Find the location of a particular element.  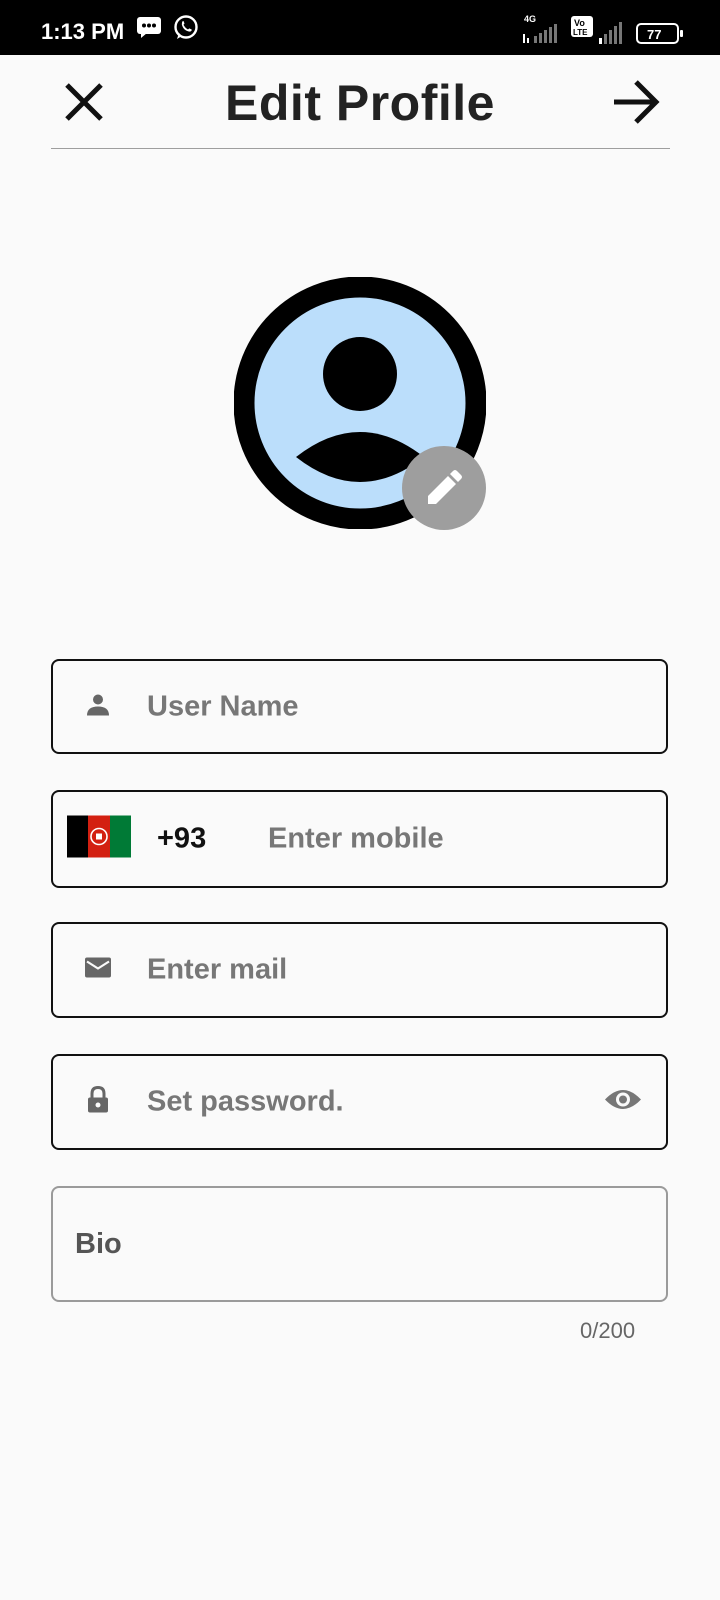

username-placeholder: User Name is located at coordinates (223, 706).